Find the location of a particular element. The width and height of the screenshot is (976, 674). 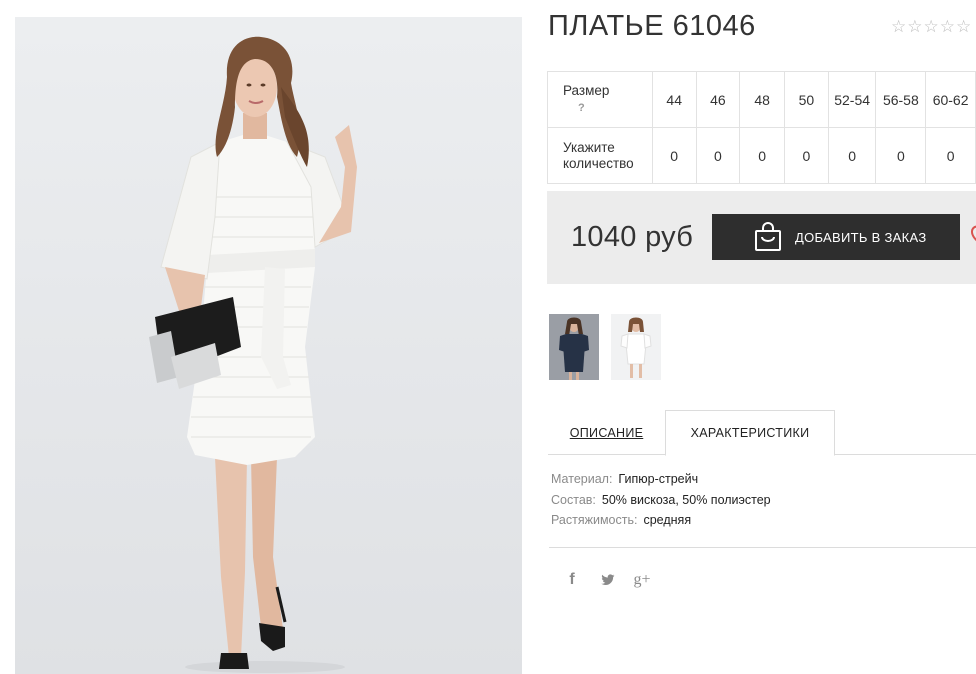

facebook-icon: f is located at coordinates (572, 580).